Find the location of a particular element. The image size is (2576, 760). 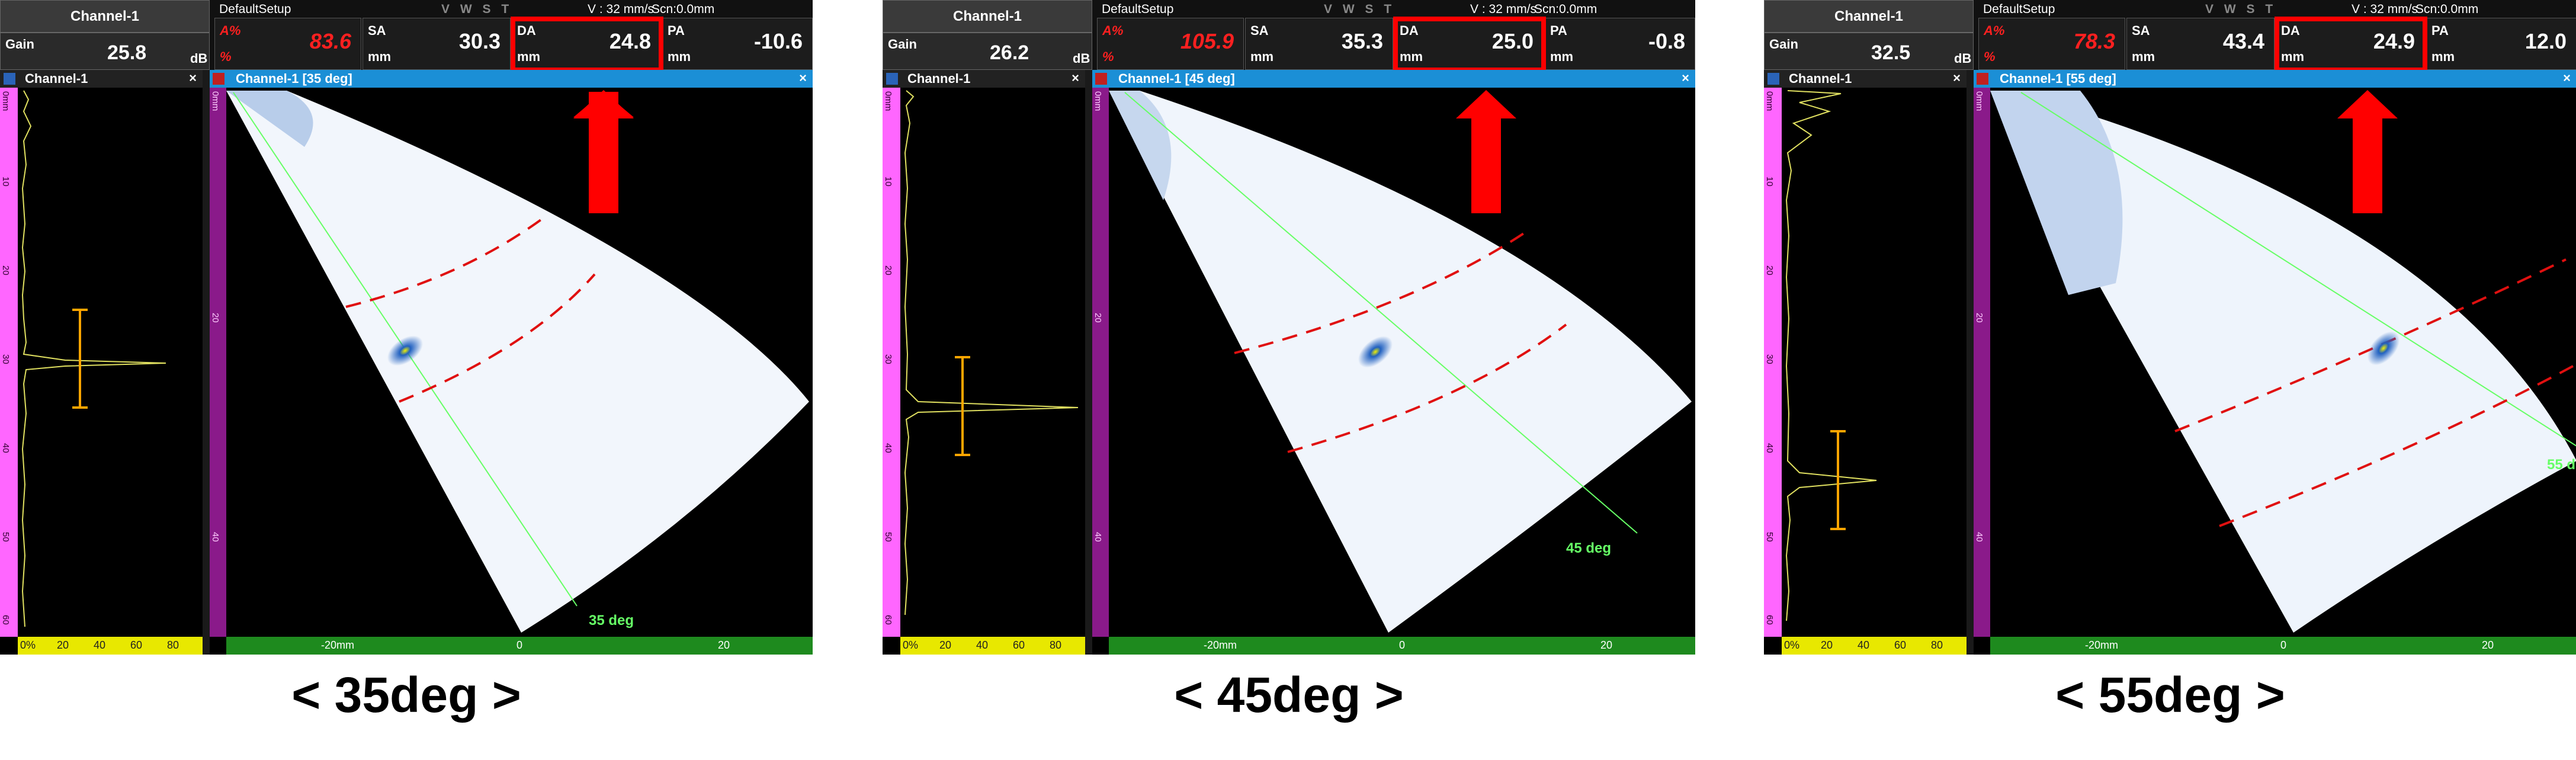

beam-angle-label: 45 deg is located at coordinates (1589, 548).